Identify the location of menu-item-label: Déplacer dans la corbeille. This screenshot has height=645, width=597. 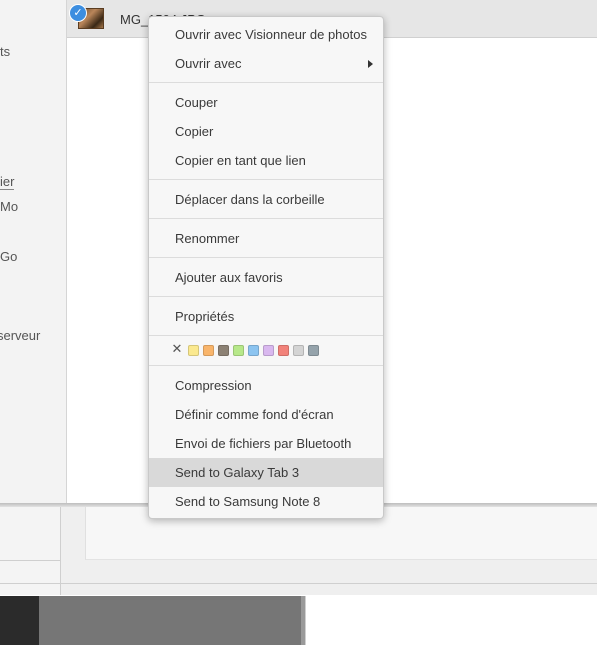
(250, 199).